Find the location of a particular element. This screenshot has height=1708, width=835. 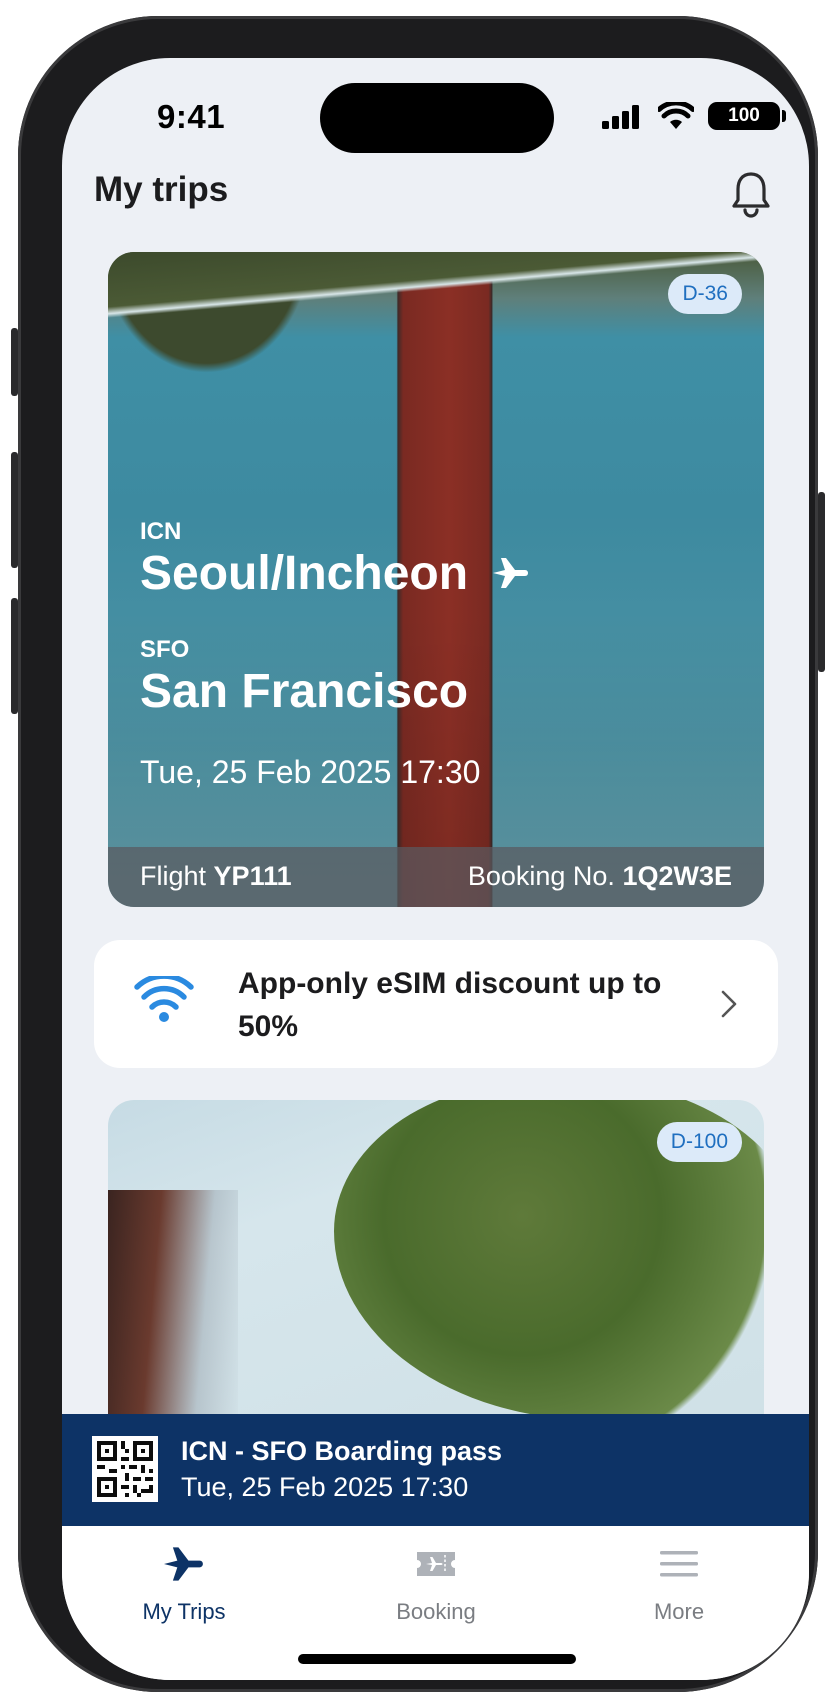

battery-icon: 100 is located at coordinates (744, 116).